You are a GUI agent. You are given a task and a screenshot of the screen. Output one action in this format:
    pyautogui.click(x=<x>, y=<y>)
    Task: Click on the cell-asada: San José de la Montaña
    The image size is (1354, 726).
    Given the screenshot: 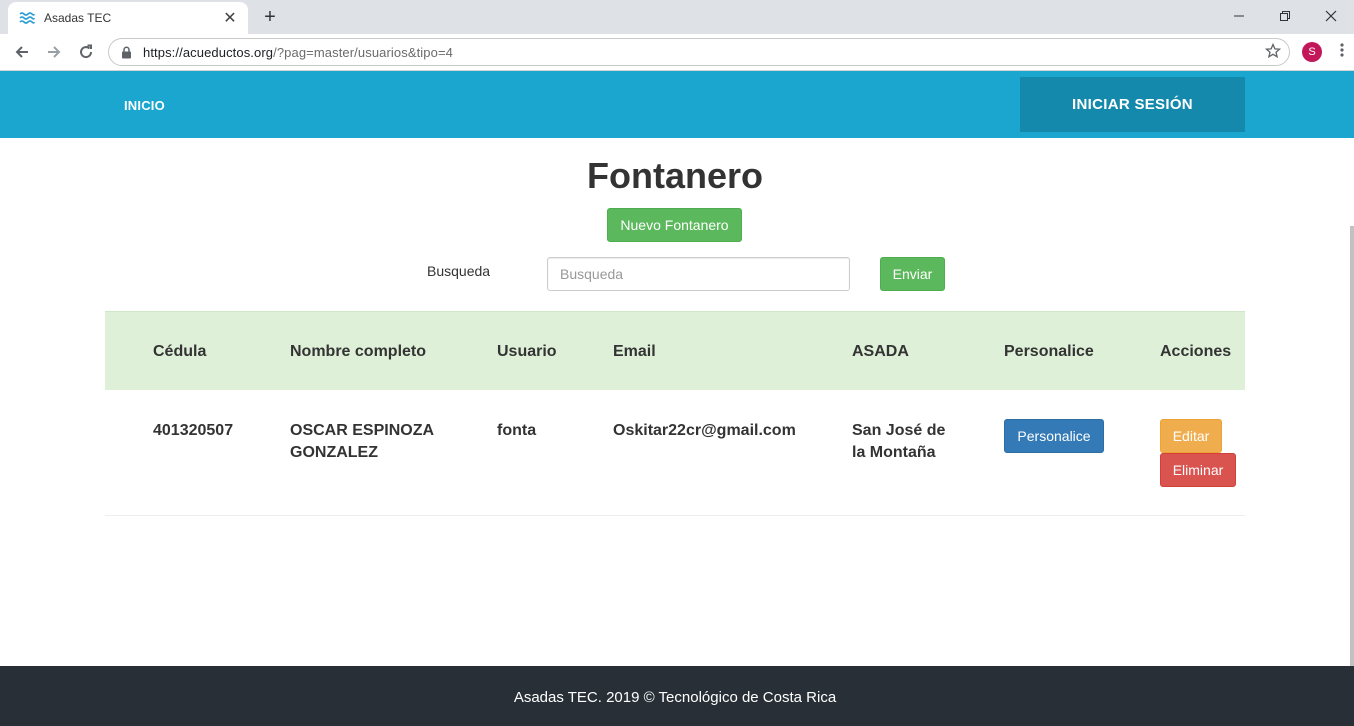 What is the action you would take?
    pyautogui.click(x=898, y=442)
    